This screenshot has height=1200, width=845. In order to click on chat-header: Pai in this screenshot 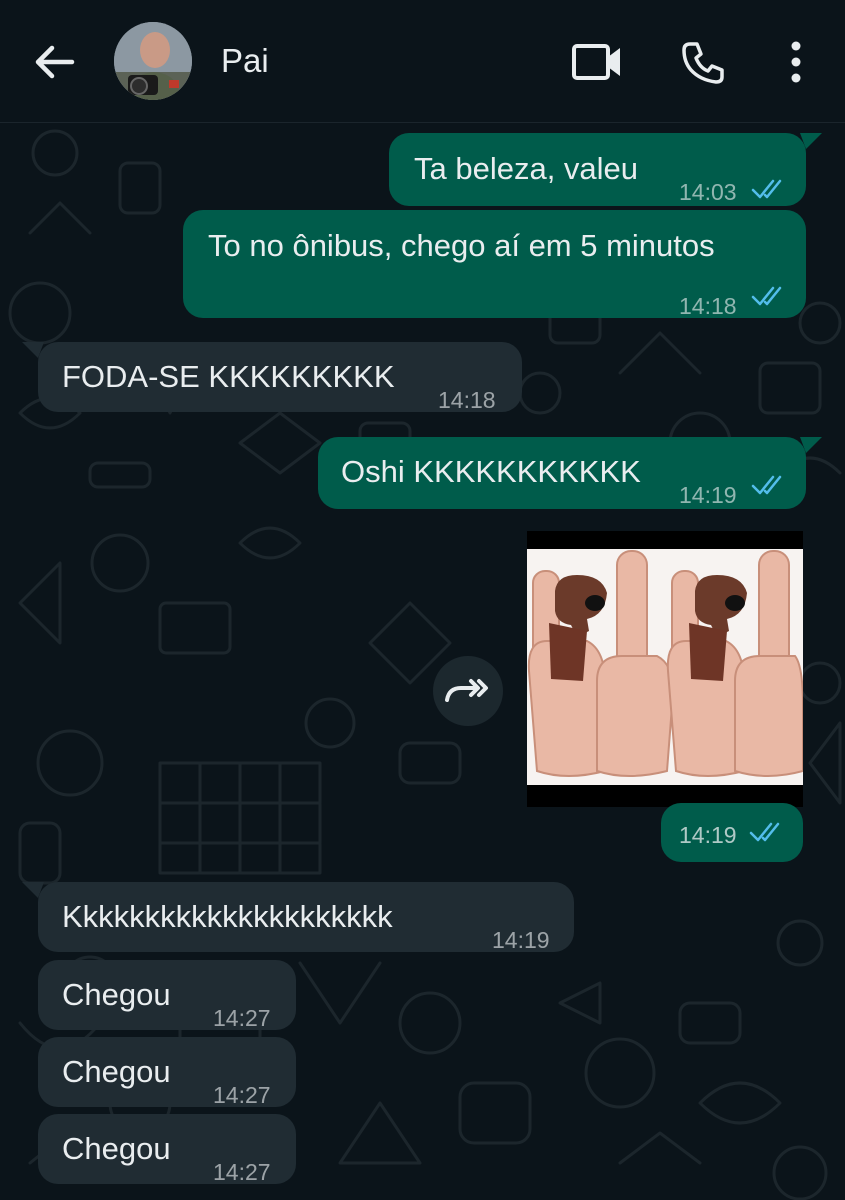, I will do `click(422, 61)`.